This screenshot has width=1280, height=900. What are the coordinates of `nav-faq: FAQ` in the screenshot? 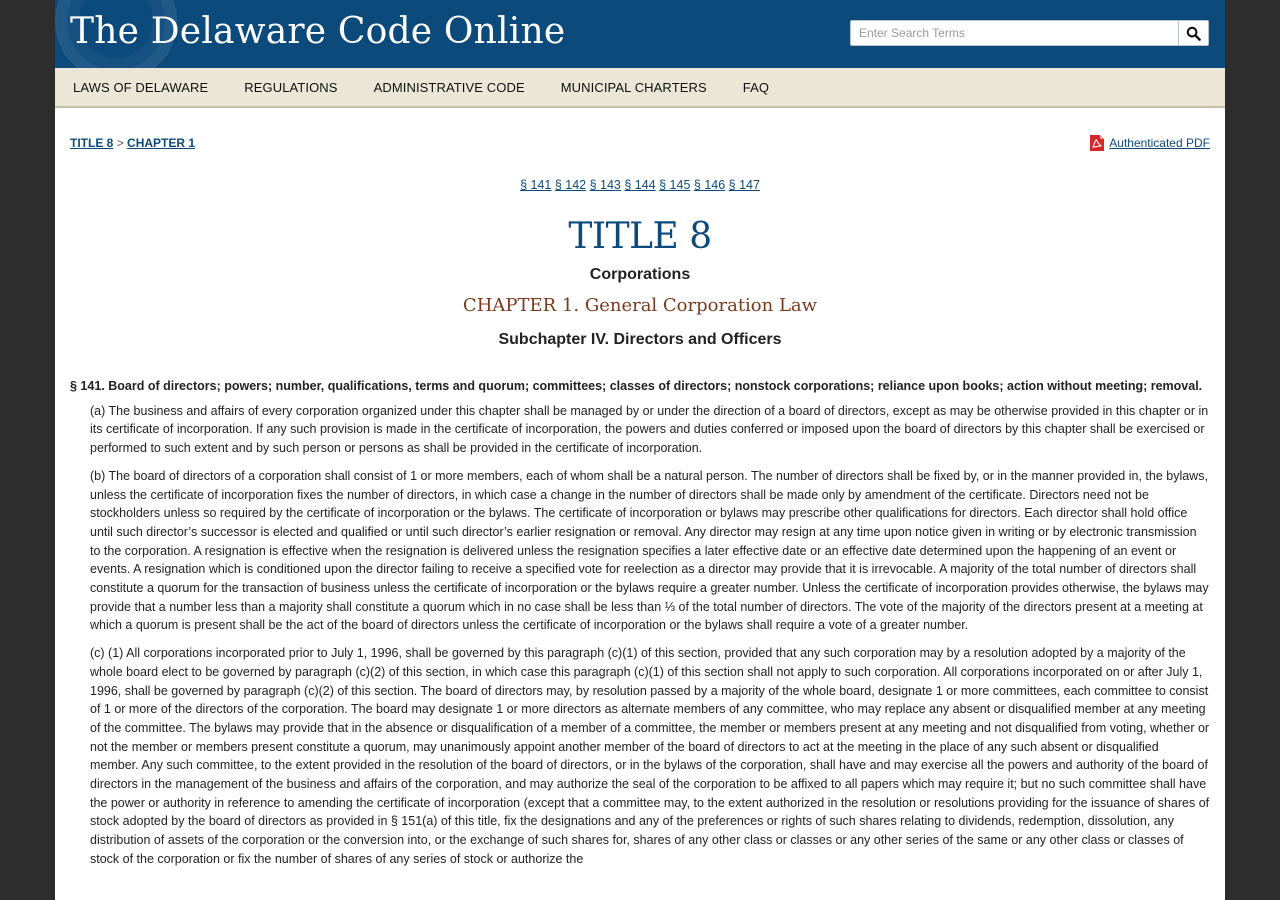 It's located at (756, 87).